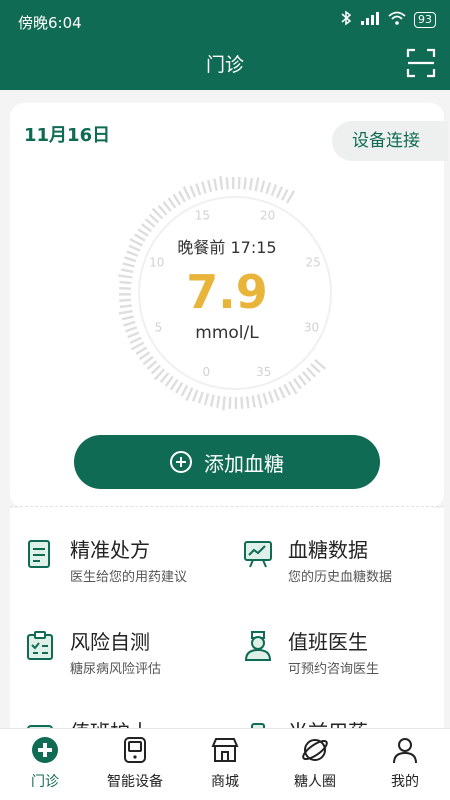 The height and width of the screenshot is (800, 450). Describe the element at coordinates (135, 764) in the screenshot. I see `tab-smart-device: 智能设备` at that location.